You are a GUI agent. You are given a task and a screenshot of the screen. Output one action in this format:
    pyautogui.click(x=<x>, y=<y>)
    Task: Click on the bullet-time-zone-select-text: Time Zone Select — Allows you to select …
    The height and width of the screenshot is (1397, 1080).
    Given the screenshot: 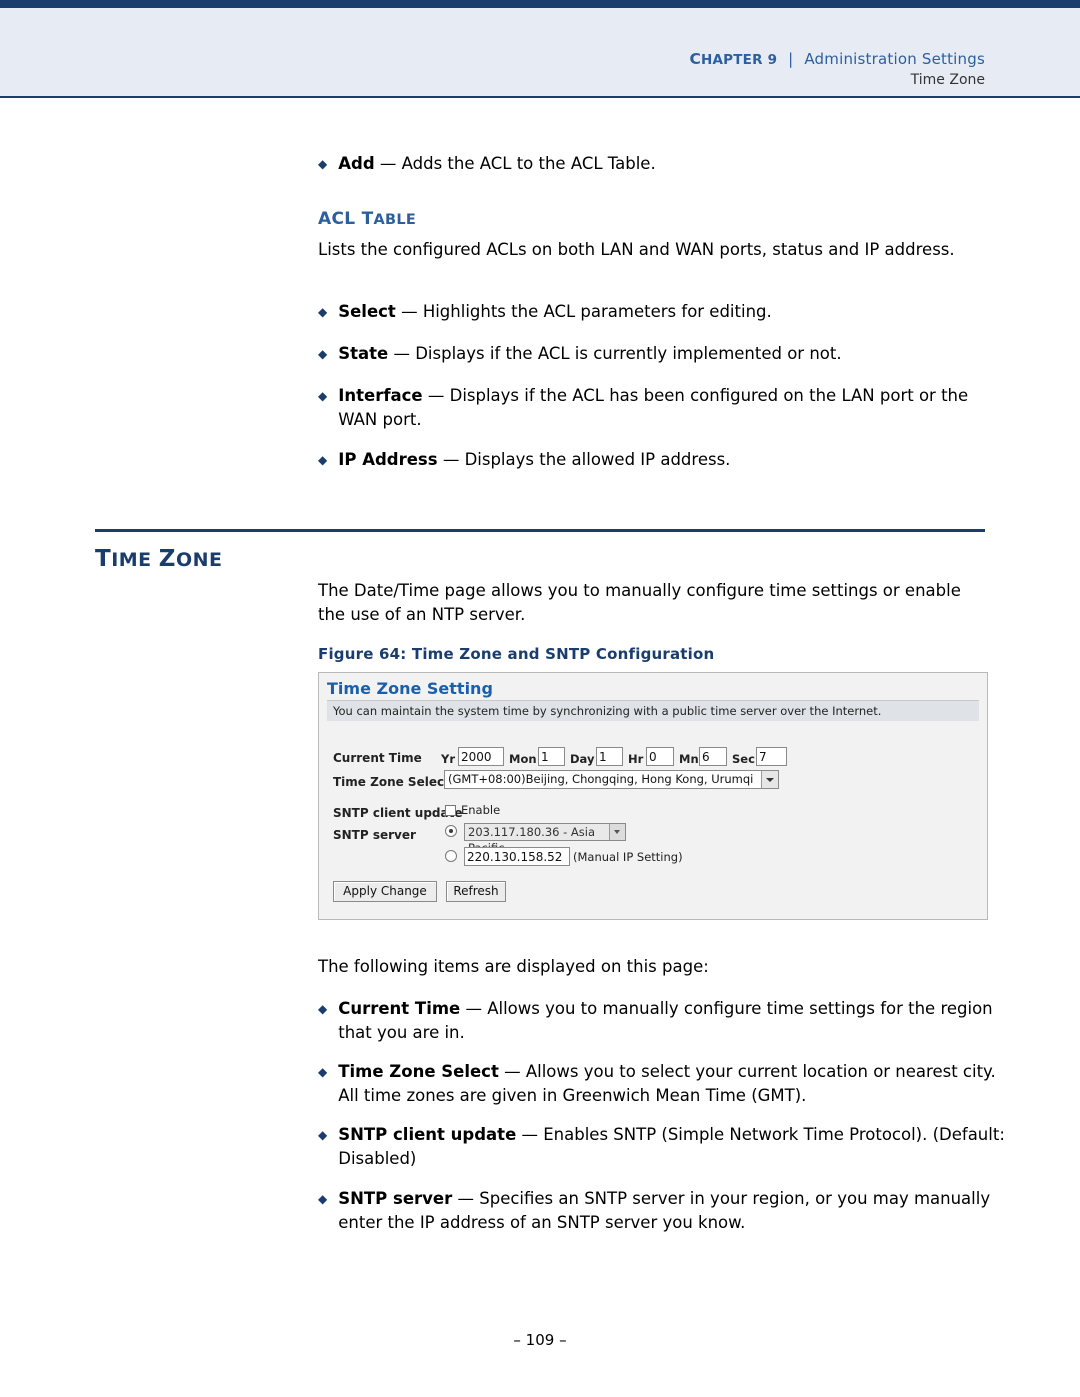 What is the action you would take?
    pyautogui.click(x=673, y=1084)
    